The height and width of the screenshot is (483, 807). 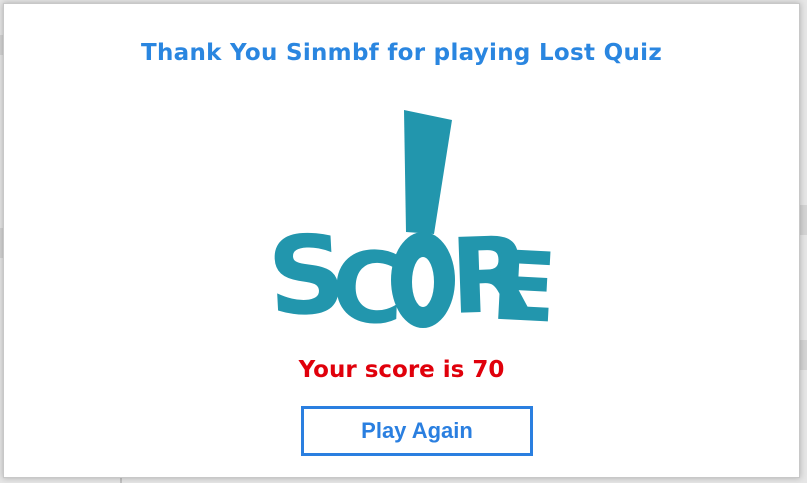 What do you see at coordinates (121, 480) in the screenshot?
I see `background-divider` at bounding box center [121, 480].